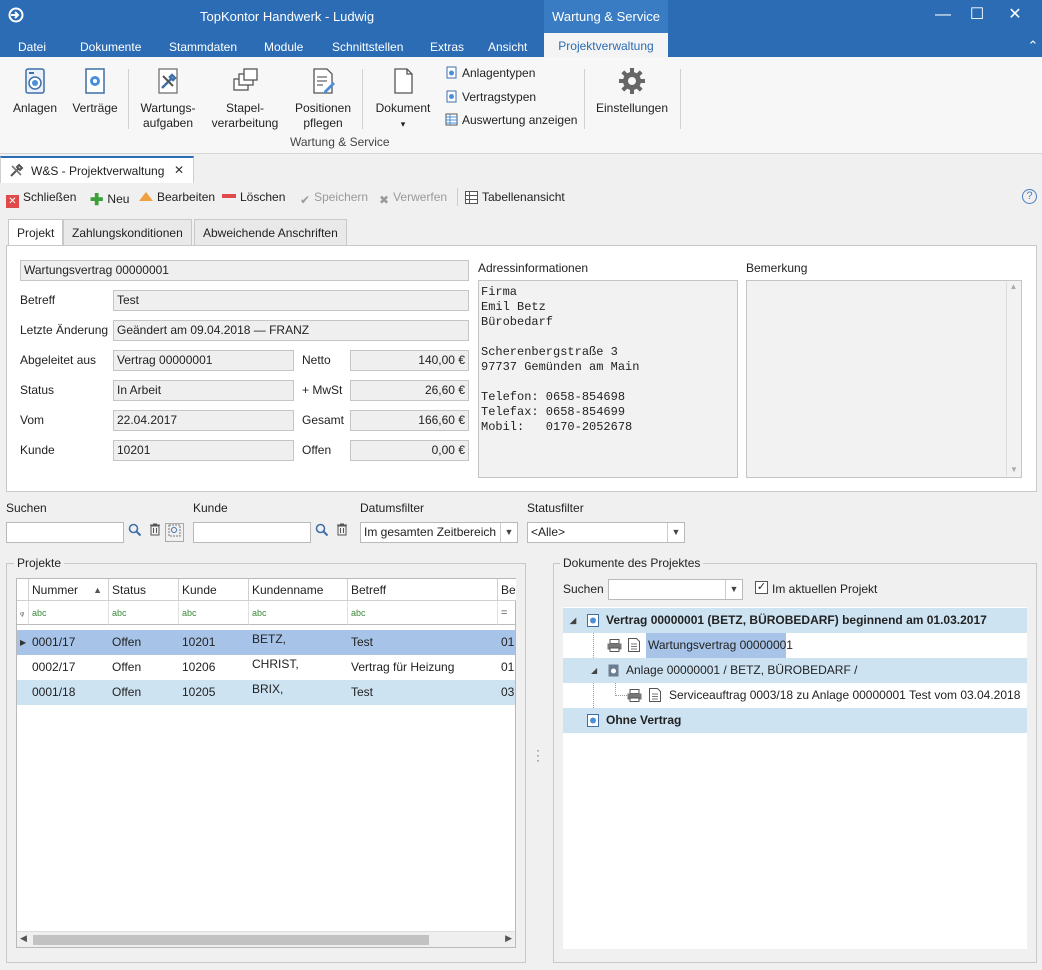 The image size is (1042, 970). I want to click on collapse-ribbon-icon: ⌃, so click(1030, 46).